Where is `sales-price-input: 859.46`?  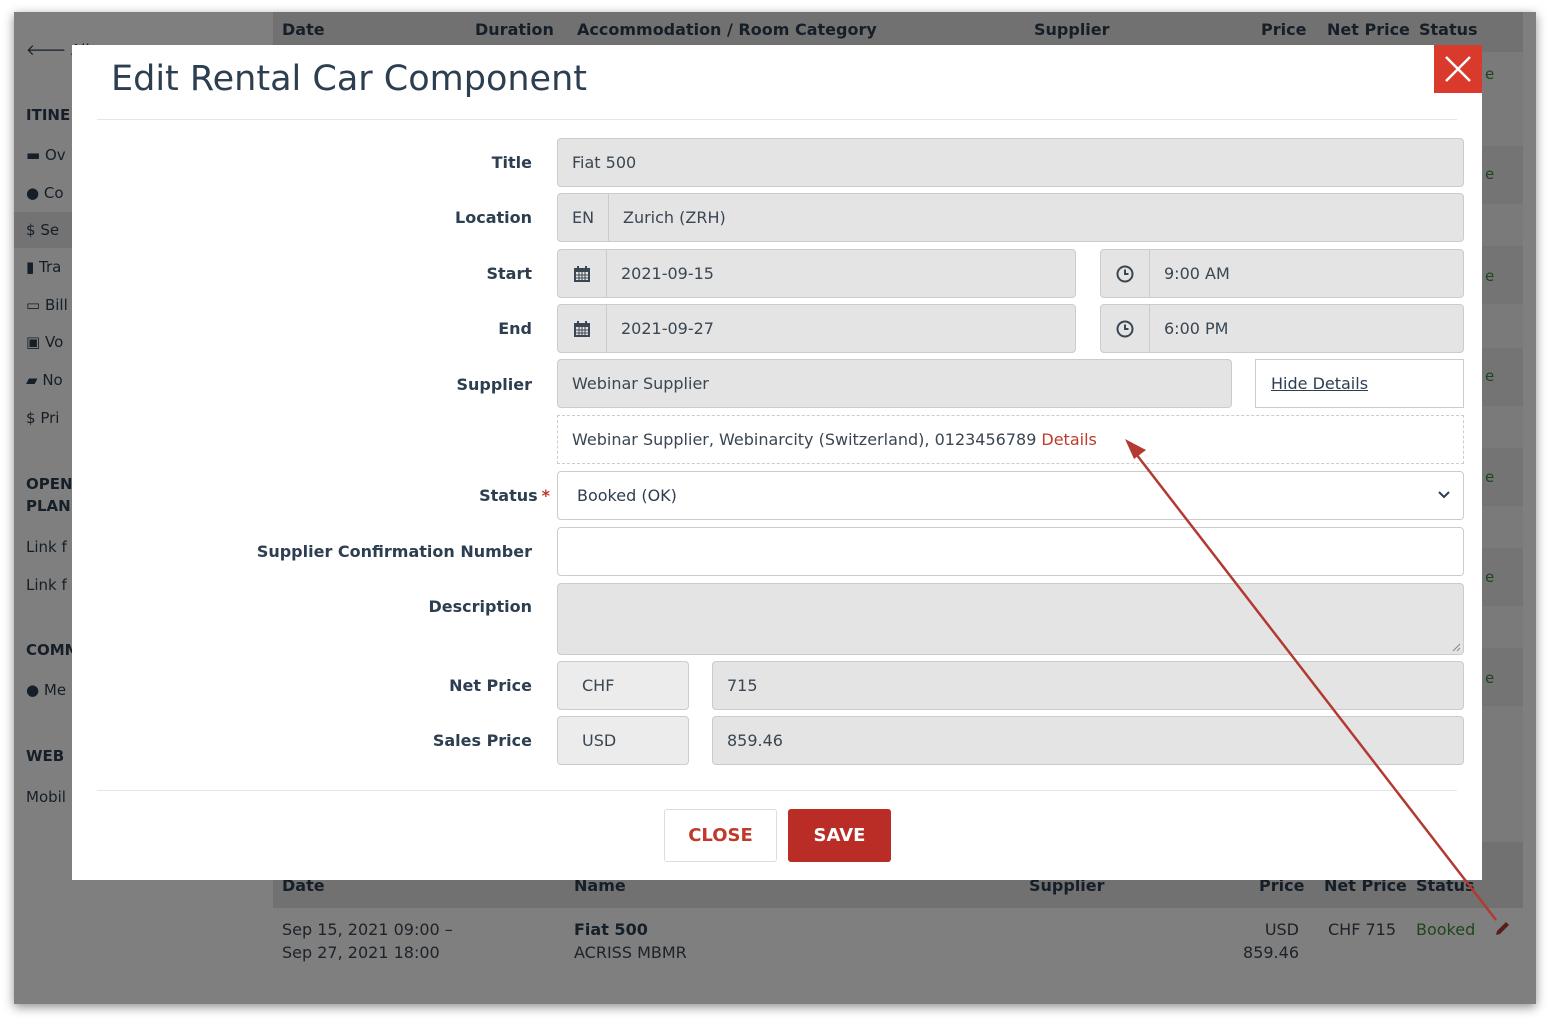 sales-price-input: 859.46 is located at coordinates (1088, 740).